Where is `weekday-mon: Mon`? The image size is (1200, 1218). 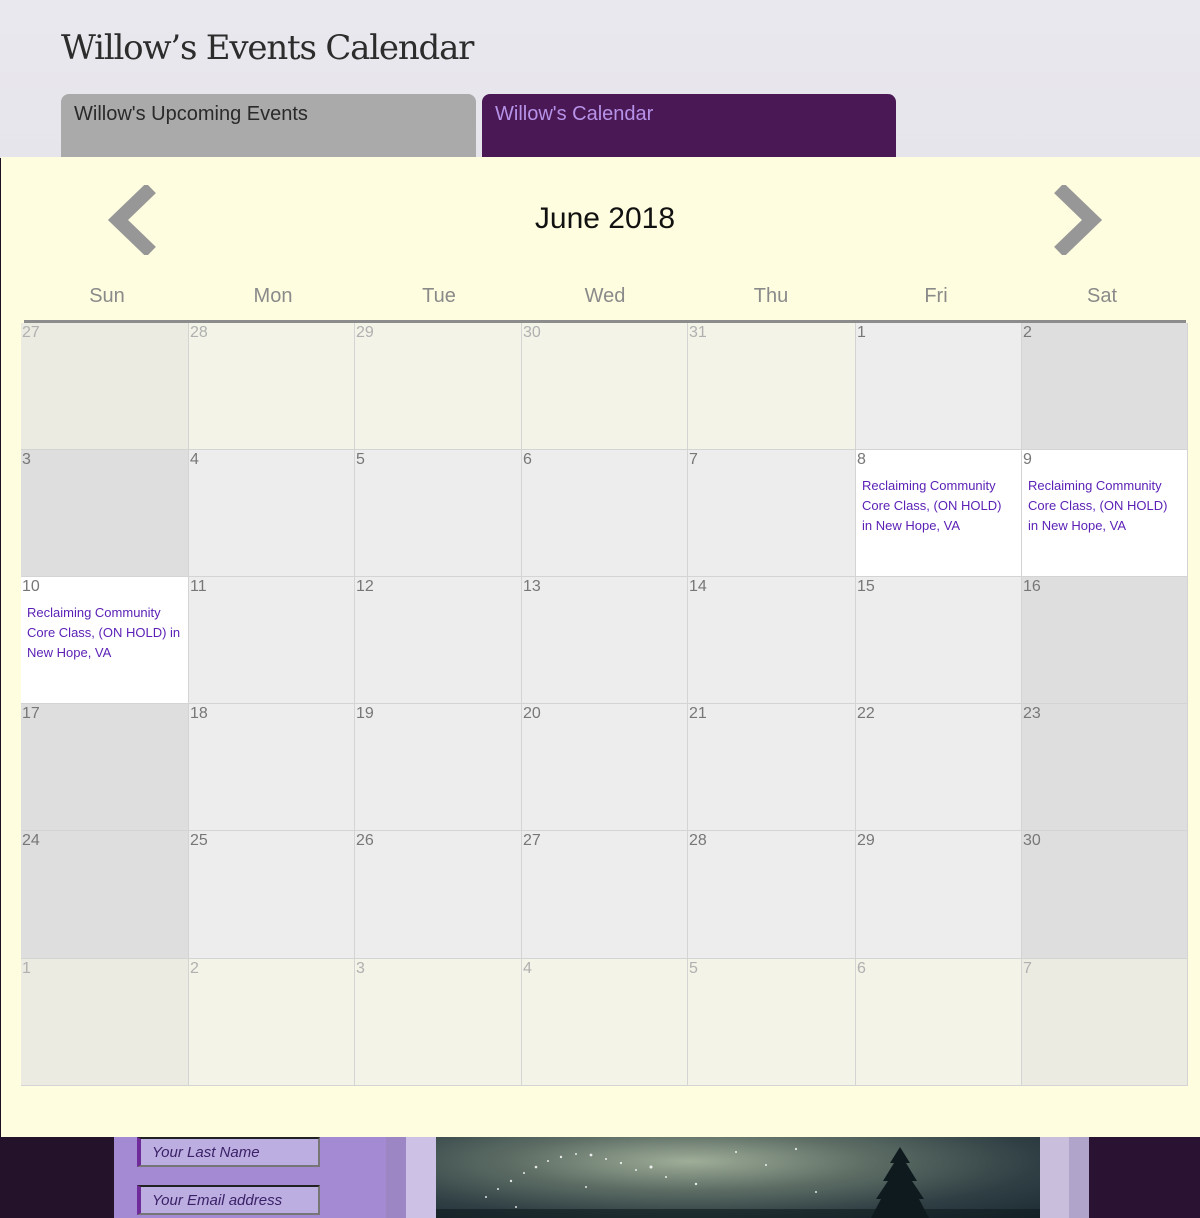
weekday-mon: Mon is located at coordinates (273, 296).